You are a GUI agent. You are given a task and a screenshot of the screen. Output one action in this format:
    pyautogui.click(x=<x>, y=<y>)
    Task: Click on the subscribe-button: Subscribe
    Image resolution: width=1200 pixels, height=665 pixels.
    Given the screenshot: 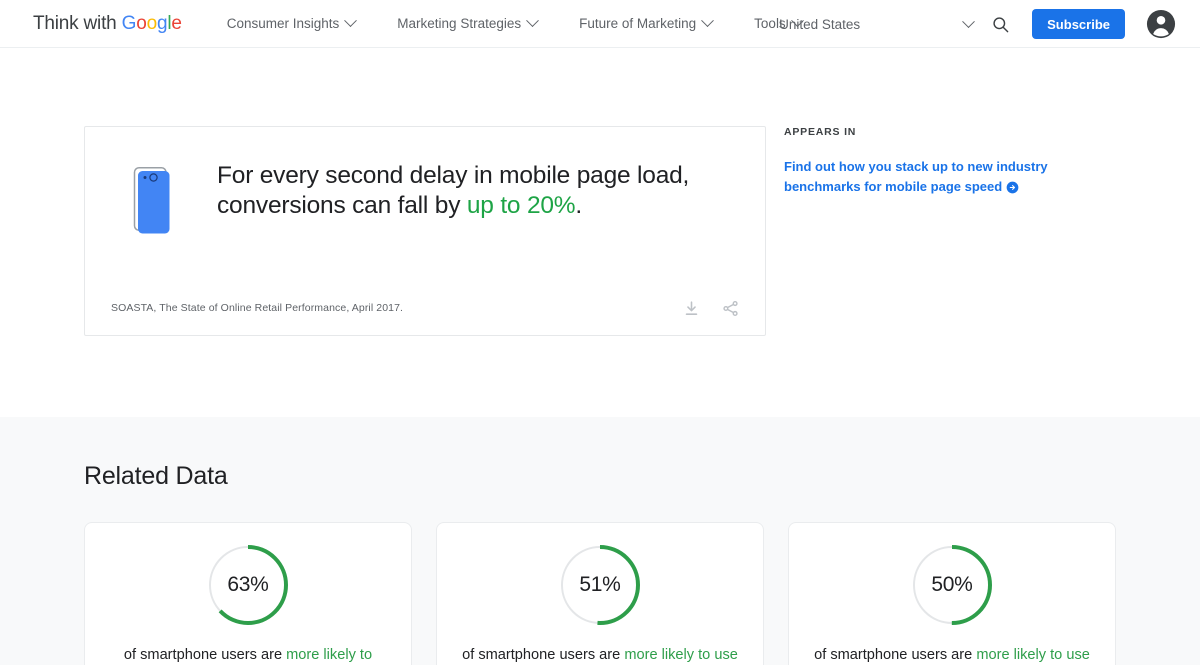 What is the action you would take?
    pyautogui.click(x=1078, y=24)
    